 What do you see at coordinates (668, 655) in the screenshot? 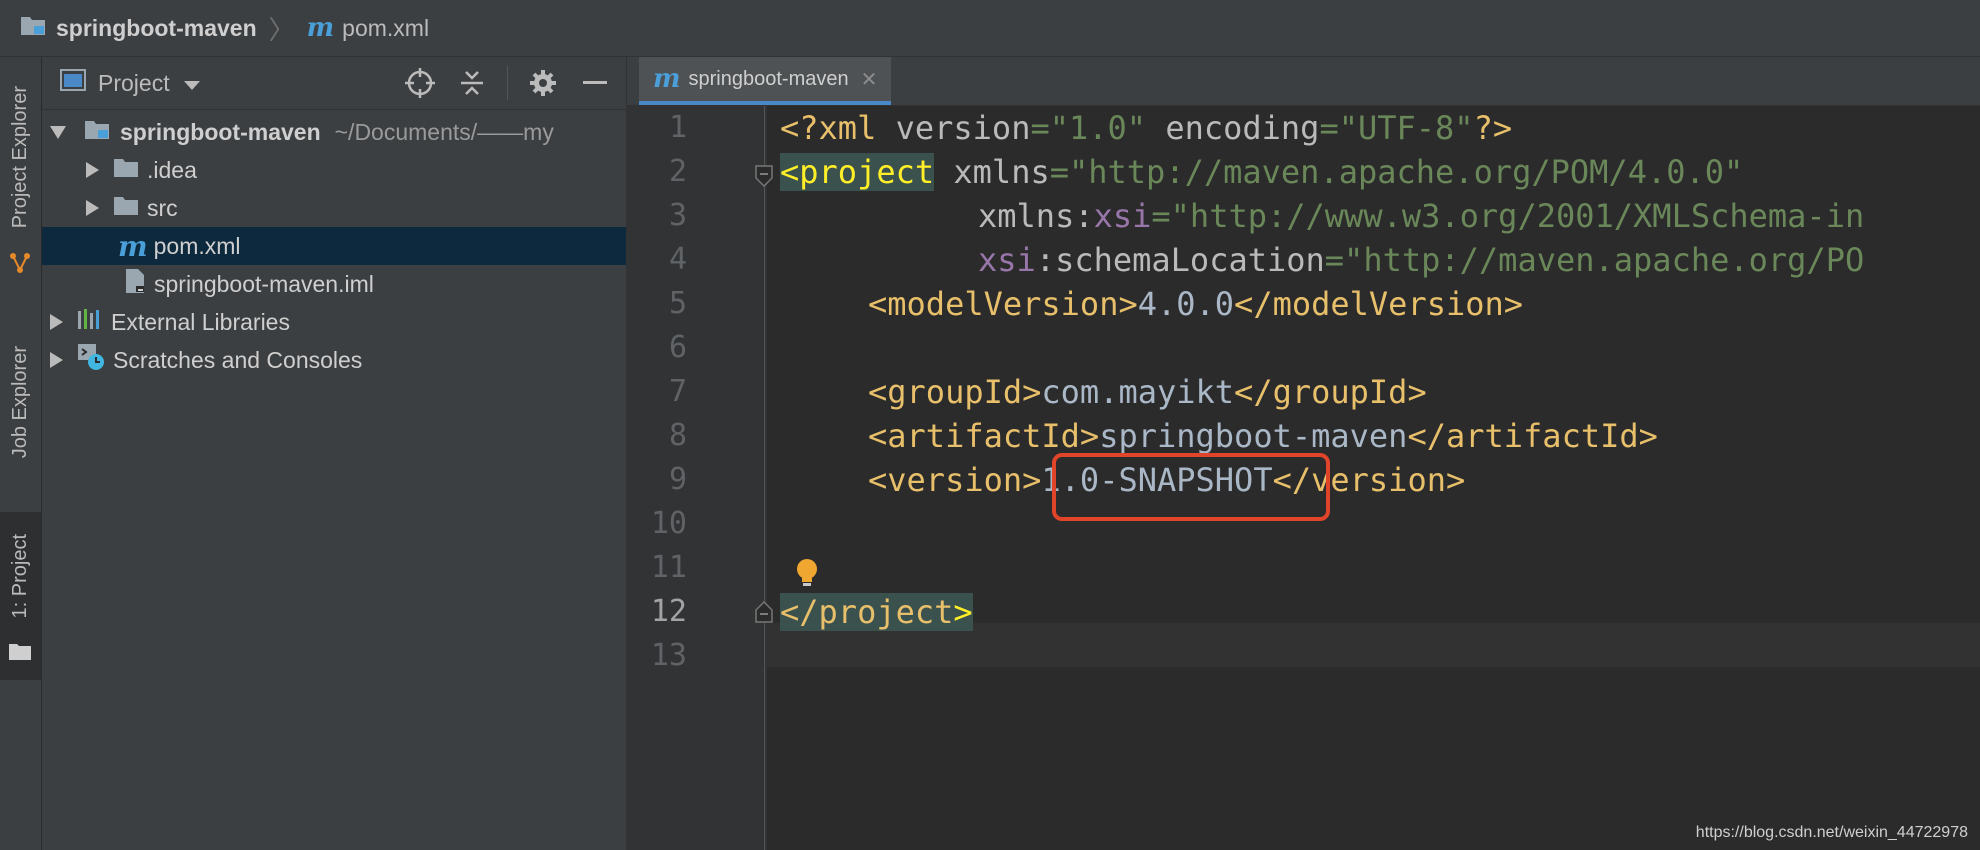
I see `line-number: 13` at bounding box center [668, 655].